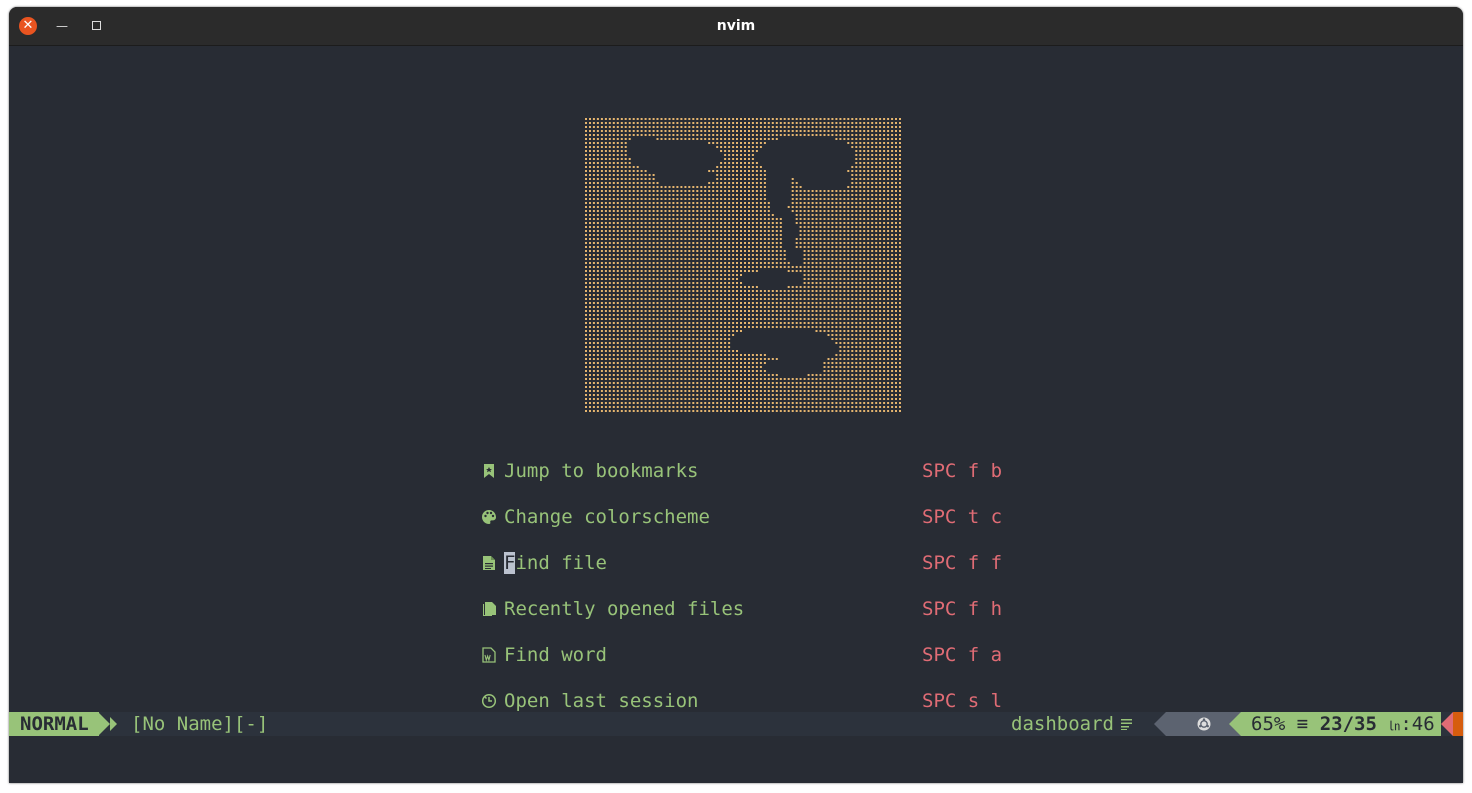 Image resolution: width=1472 pixels, height=793 pixels. Describe the element at coordinates (561, 563) in the screenshot. I see `dashboard-item-text: ind file` at that location.